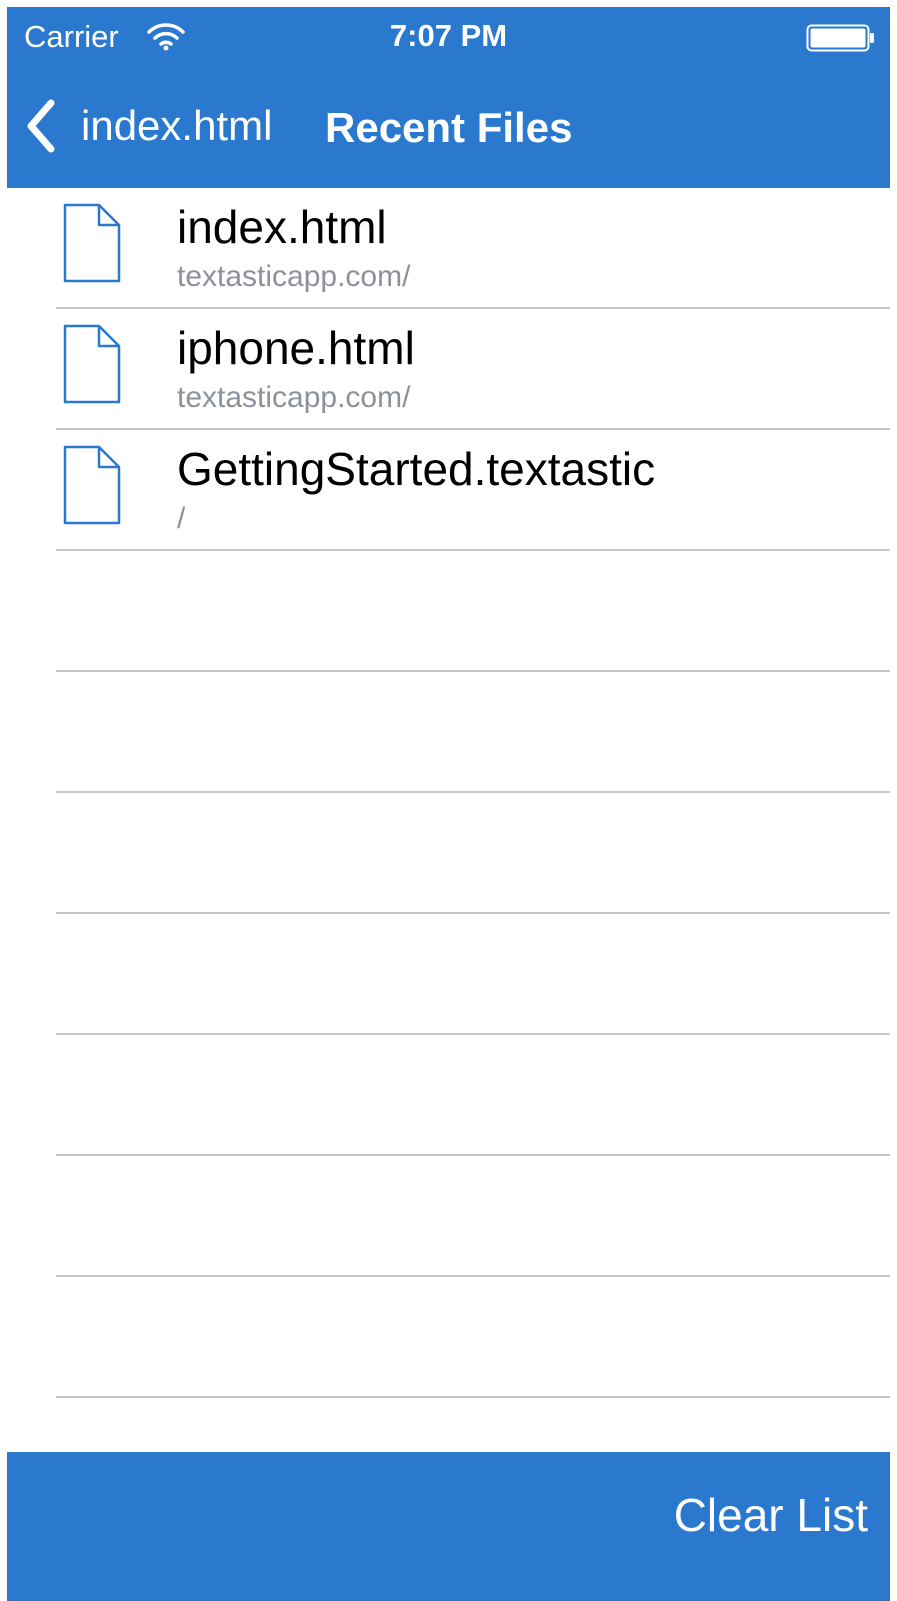 This screenshot has width=897, height=1601. What do you see at coordinates (448, 369) in the screenshot?
I see `file-row: iphone.html textasticapp.com/` at bounding box center [448, 369].